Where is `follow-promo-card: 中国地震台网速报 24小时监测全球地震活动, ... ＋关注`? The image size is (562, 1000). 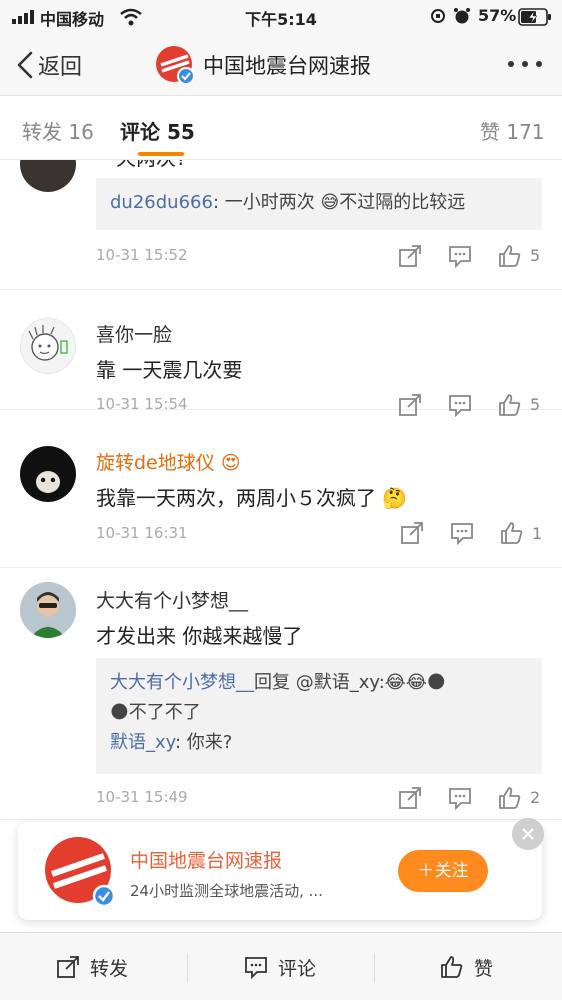 follow-promo-card: 中国地震台网速报 24小时监测全球地震活动, ... ＋关注 is located at coordinates (280, 871).